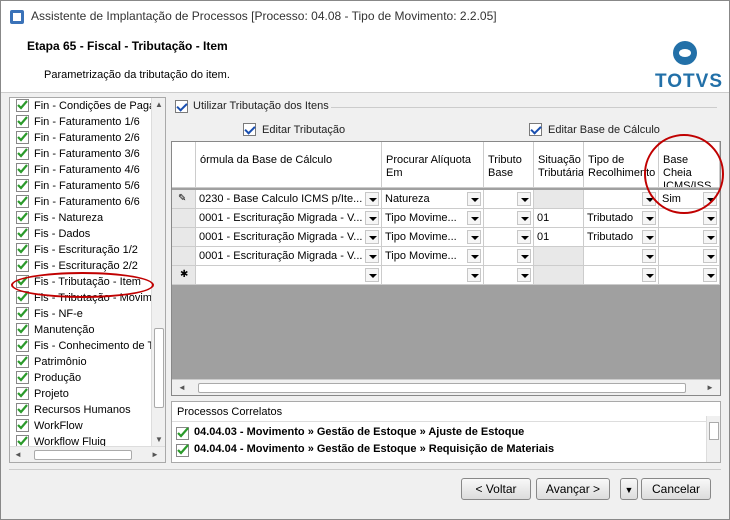 Image resolution: width=730 pixels, height=520 pixels. Describe the element at coordinates (249, 129) in the screenshot. I see `edit-taxation-checkbox` at that location.